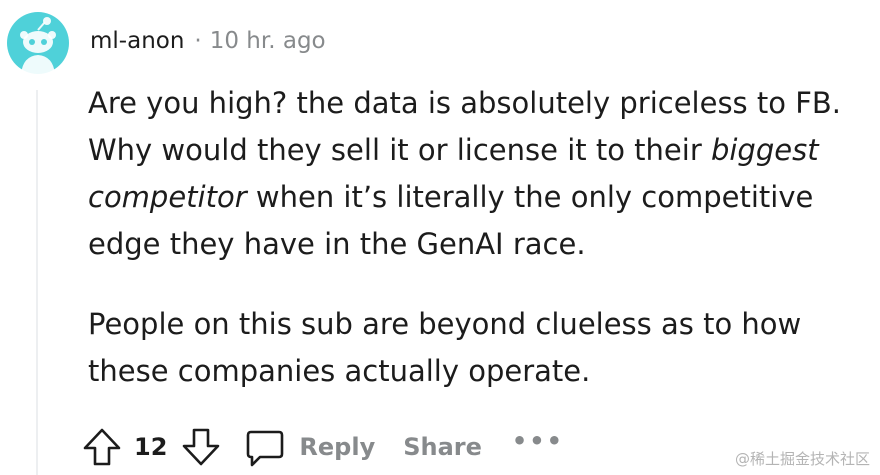 This screenshot has height=475, width=880. What do you see at coordinates (137, 41) in the screenshot?
I see `username: ml-anon` at bounding box center [137, 41].